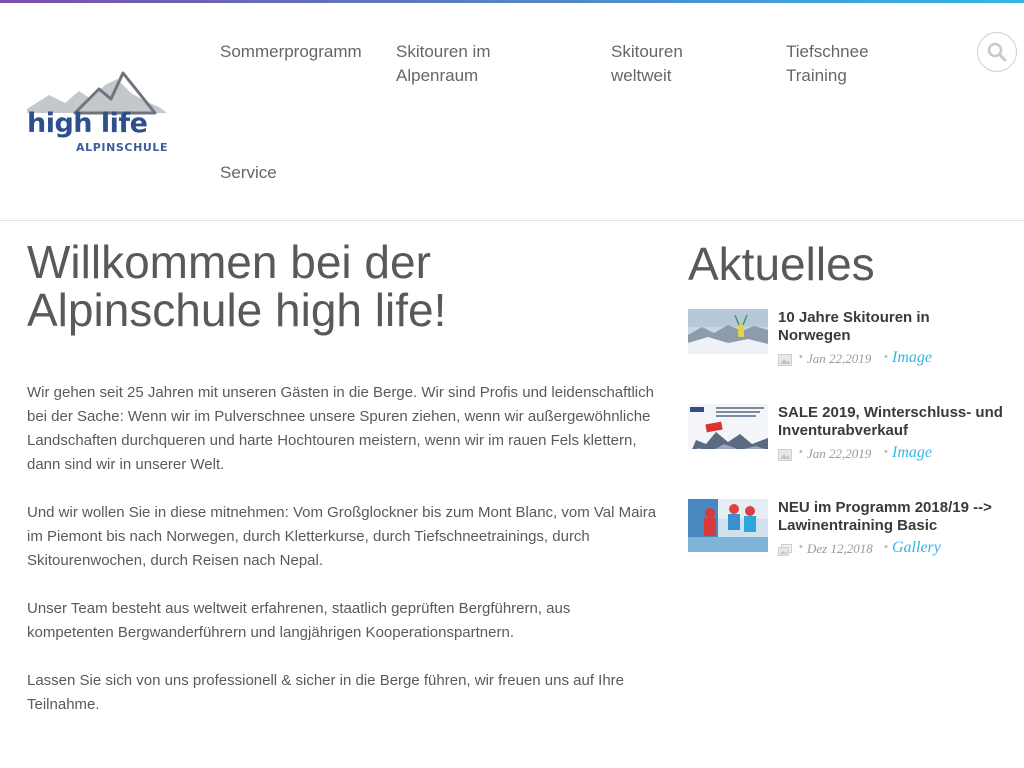 The height and width of the screenshot is (768, 1024). I want to click on nav-label: weltweit, so click(641, 75).